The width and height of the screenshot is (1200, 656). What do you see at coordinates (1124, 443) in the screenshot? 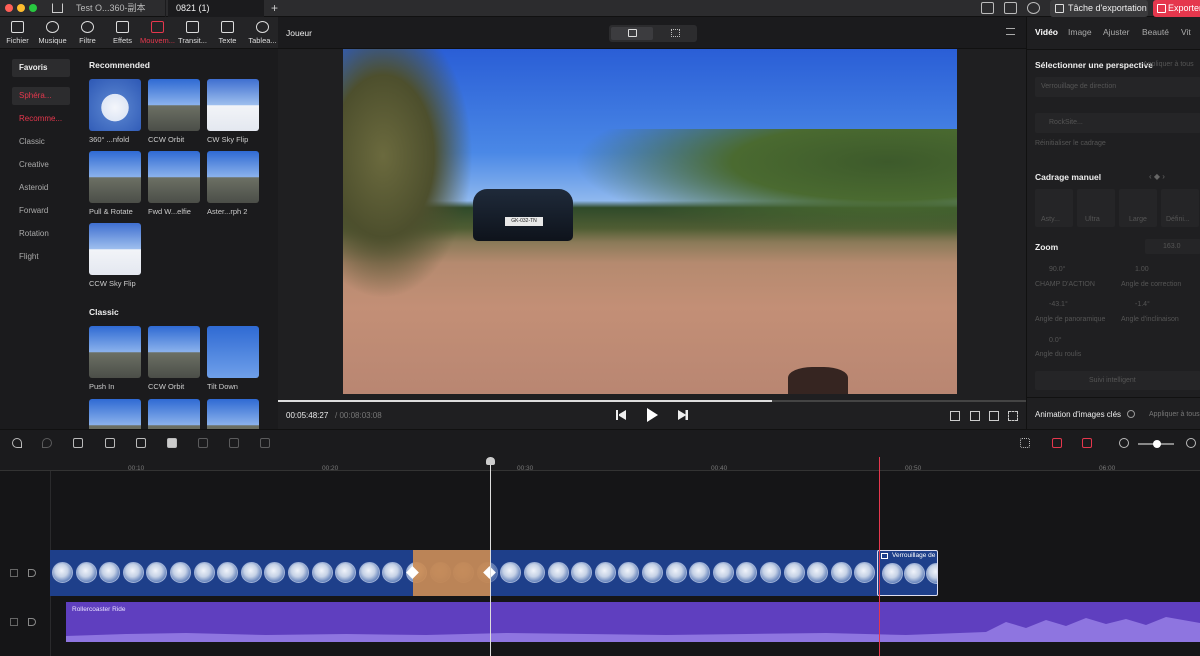
I see `zoom-out-icon` at bounding box center [1124, 443].